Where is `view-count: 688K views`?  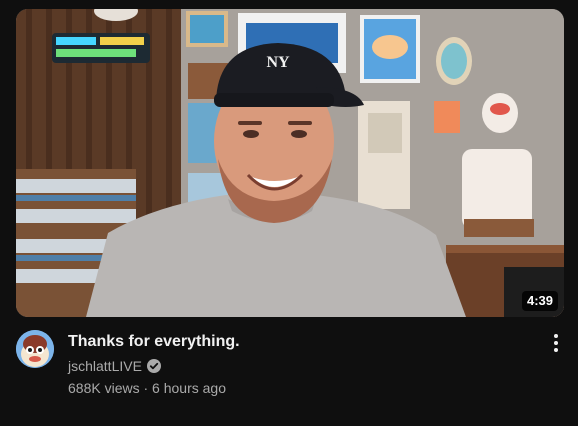
view-count: 688K views is located at coordinates (104, 388).